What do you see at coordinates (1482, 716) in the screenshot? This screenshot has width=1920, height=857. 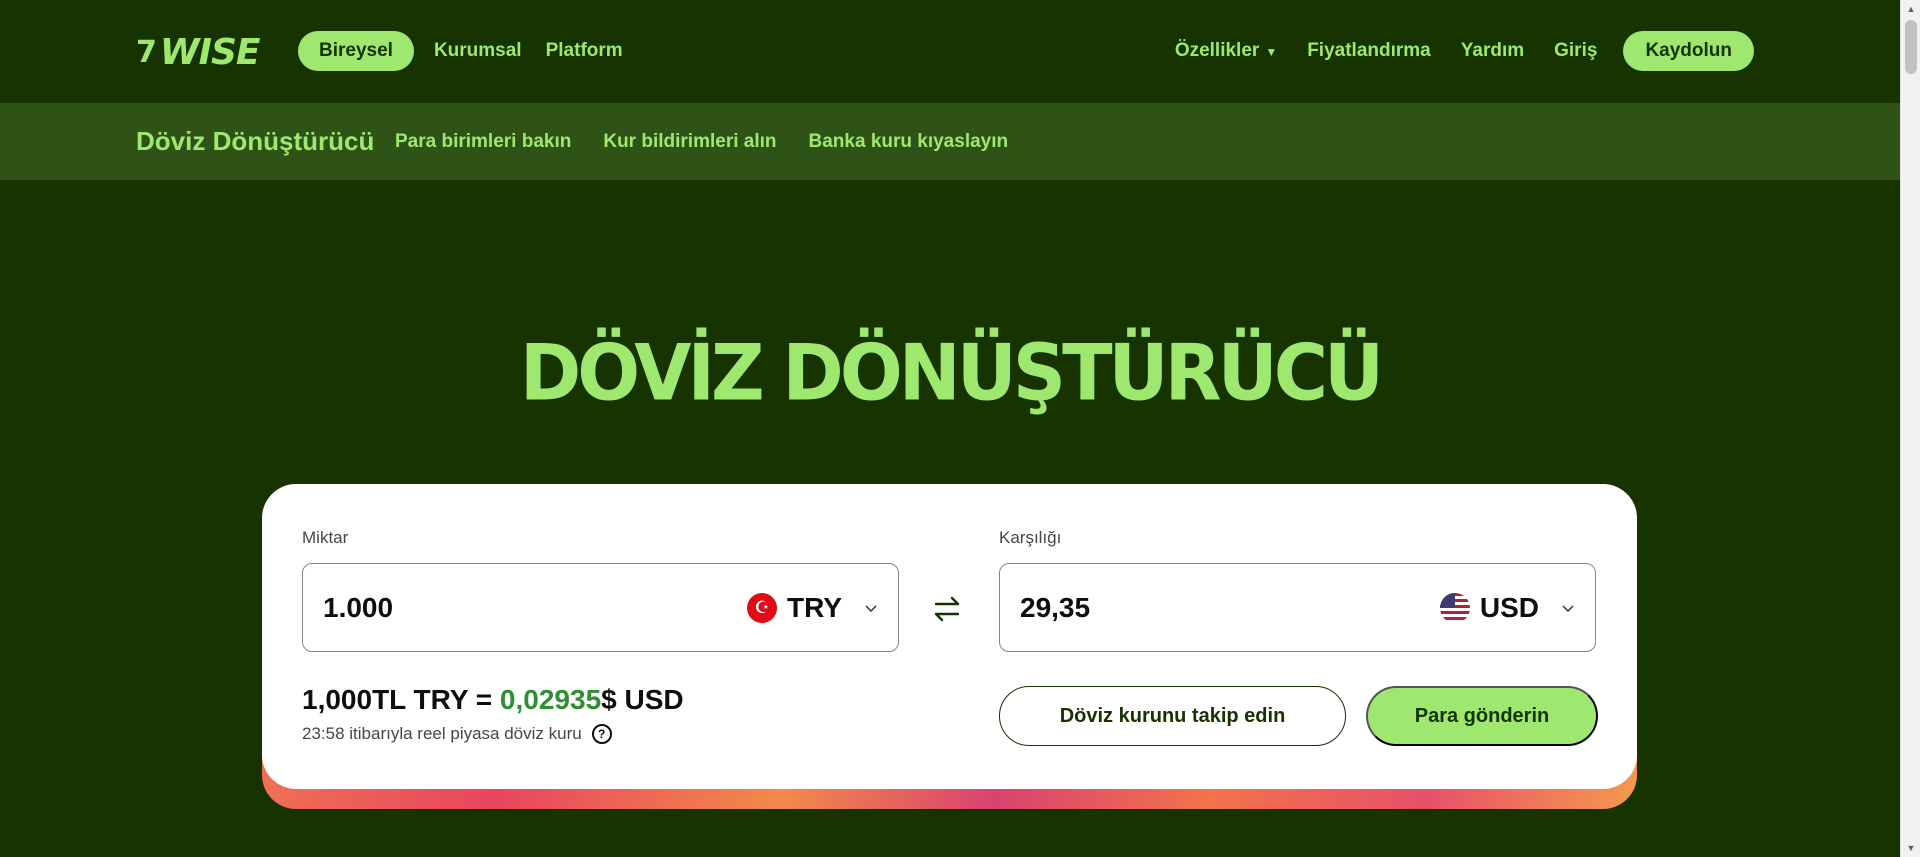 I see `send-money-button: Para gönderin` at bounding box center [1482, 716].